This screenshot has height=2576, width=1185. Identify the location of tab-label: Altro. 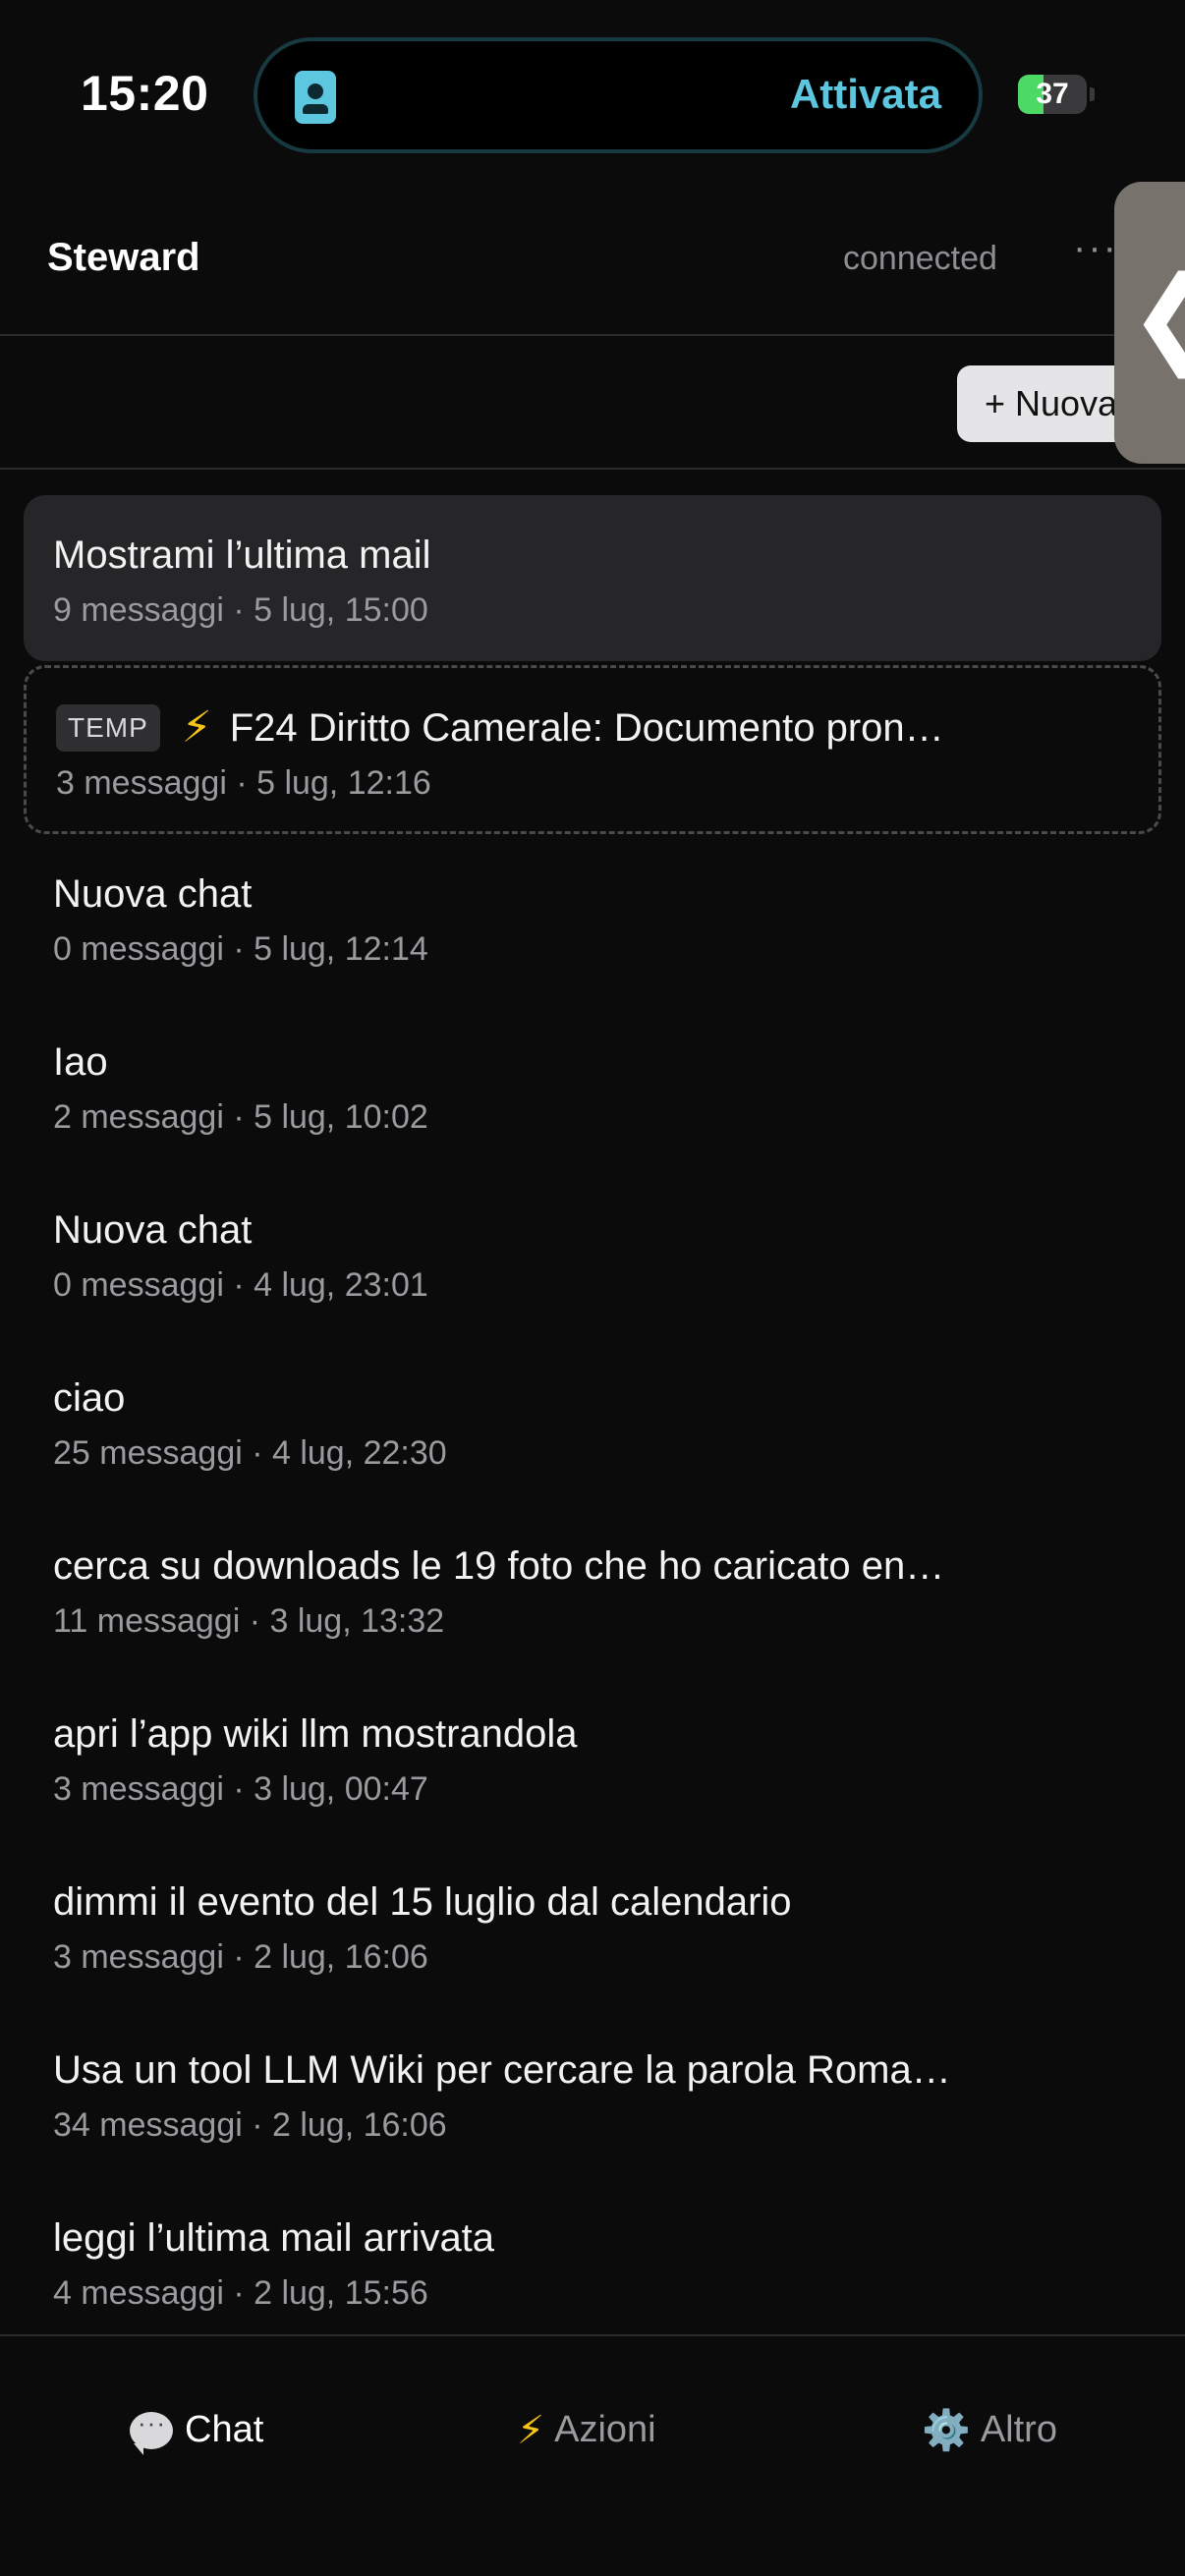
(1018, 2429).